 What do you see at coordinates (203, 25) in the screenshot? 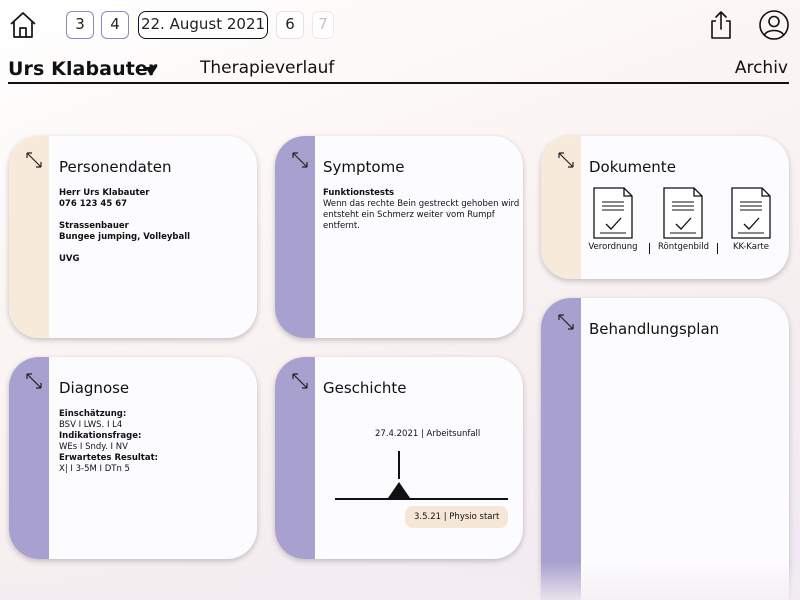
I see `current-date-chip: 22. August 2021` at bounding box center [203, 25].